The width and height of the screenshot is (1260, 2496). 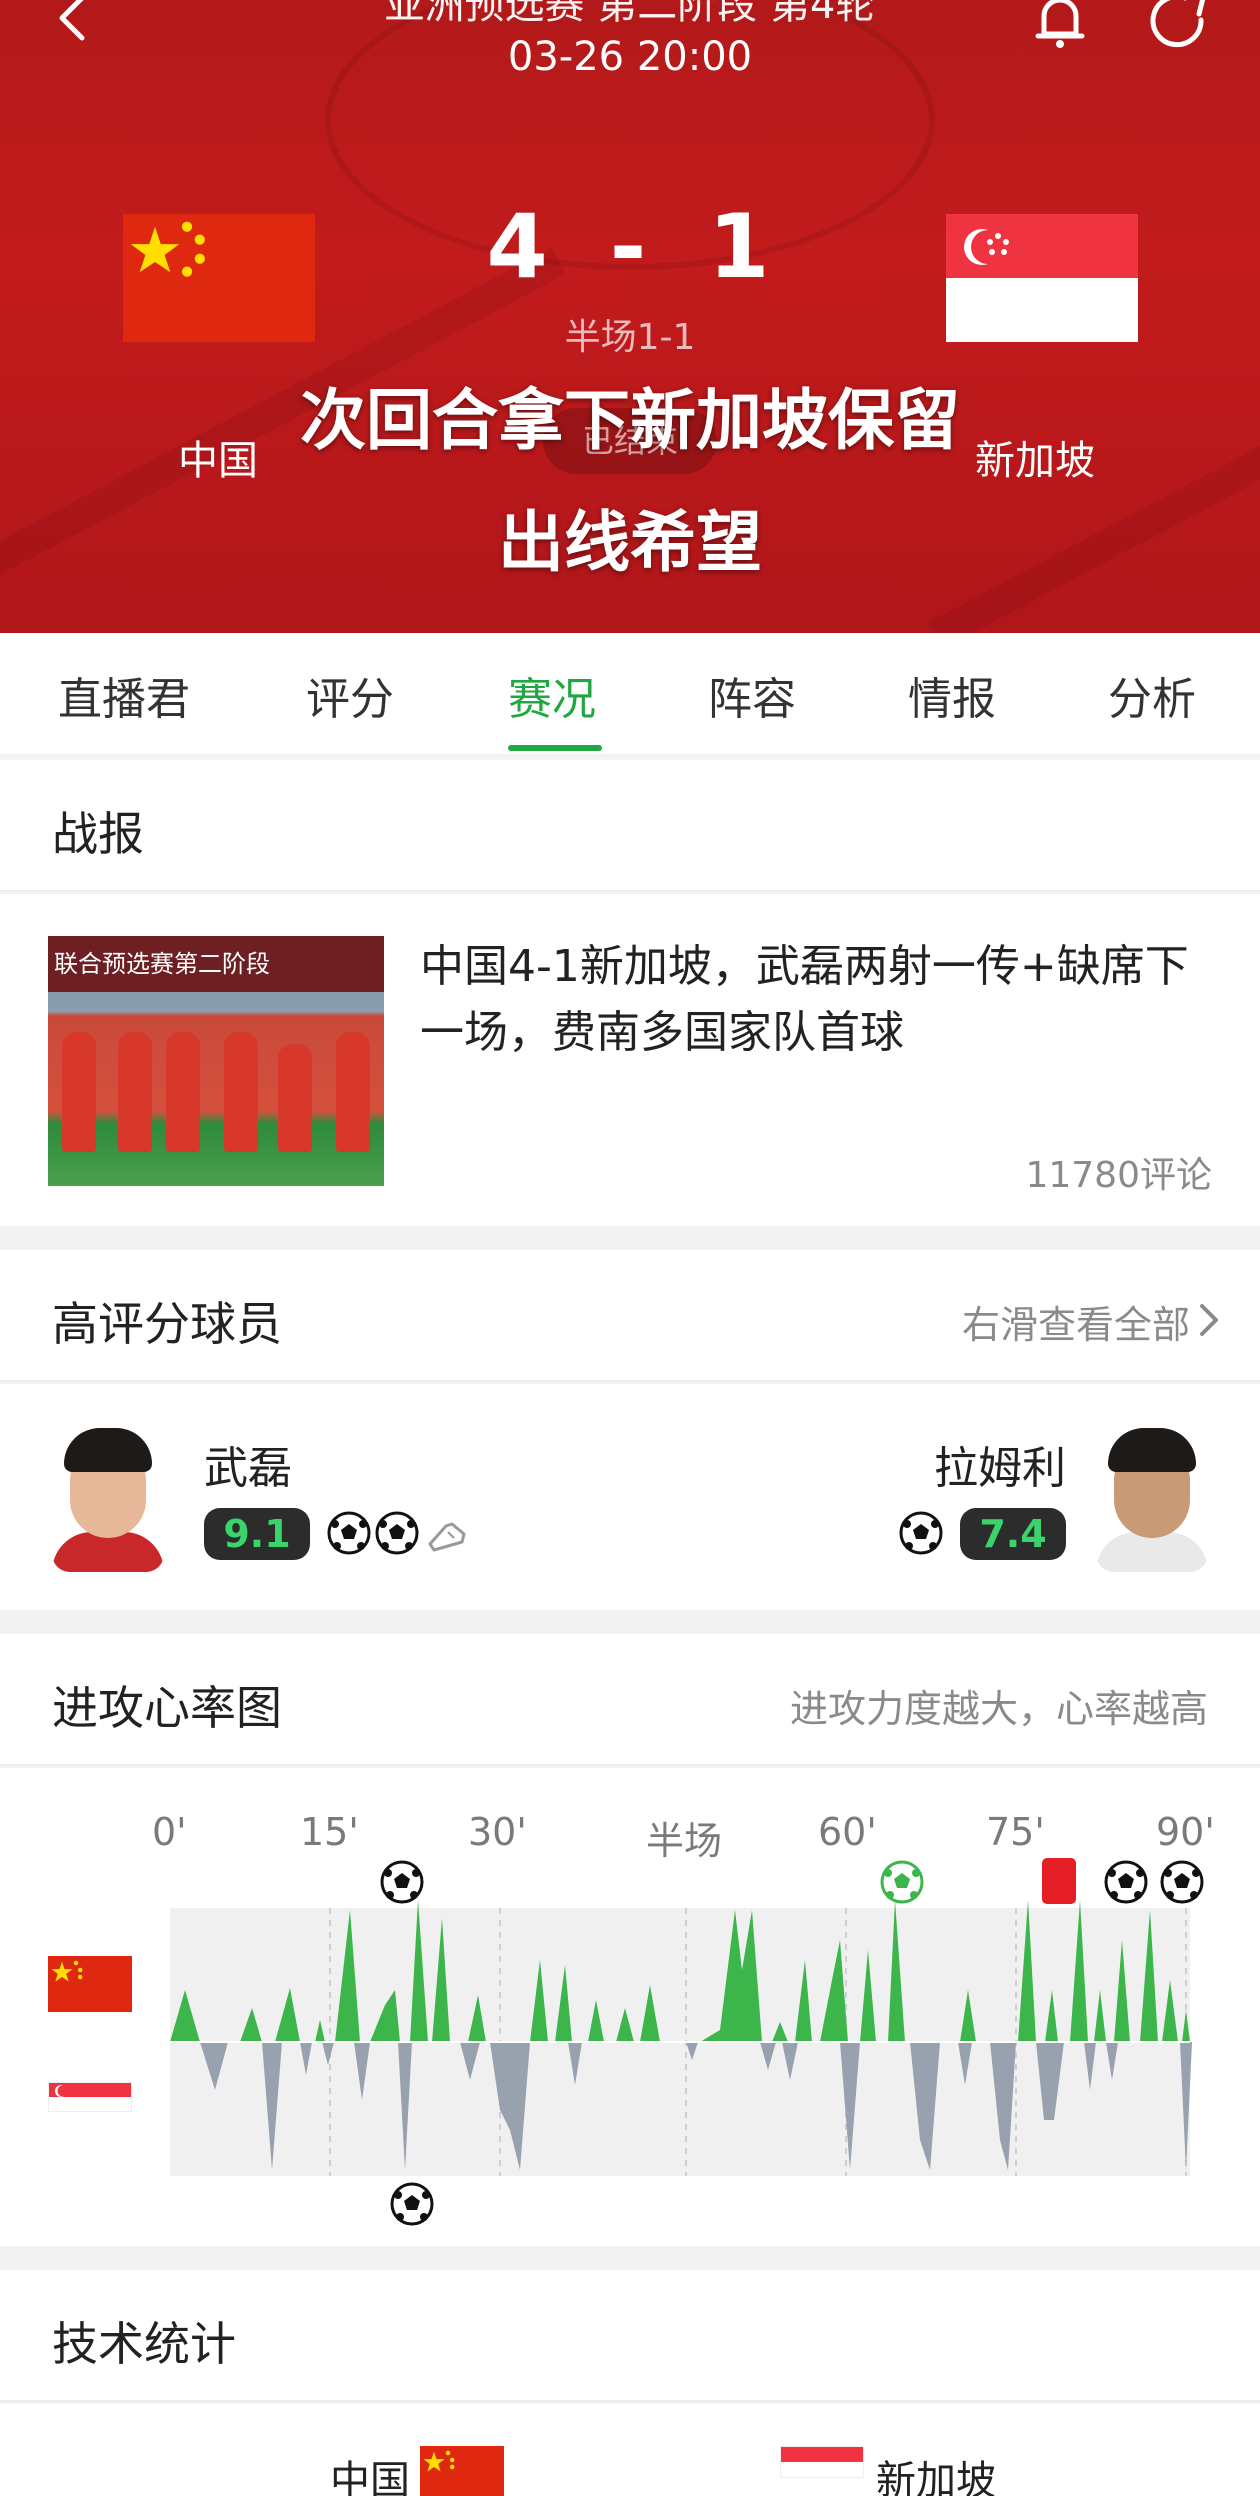 I want to click on momentum-hint: 进攻力度越大，心率越高, so click(x=998, y=1709).